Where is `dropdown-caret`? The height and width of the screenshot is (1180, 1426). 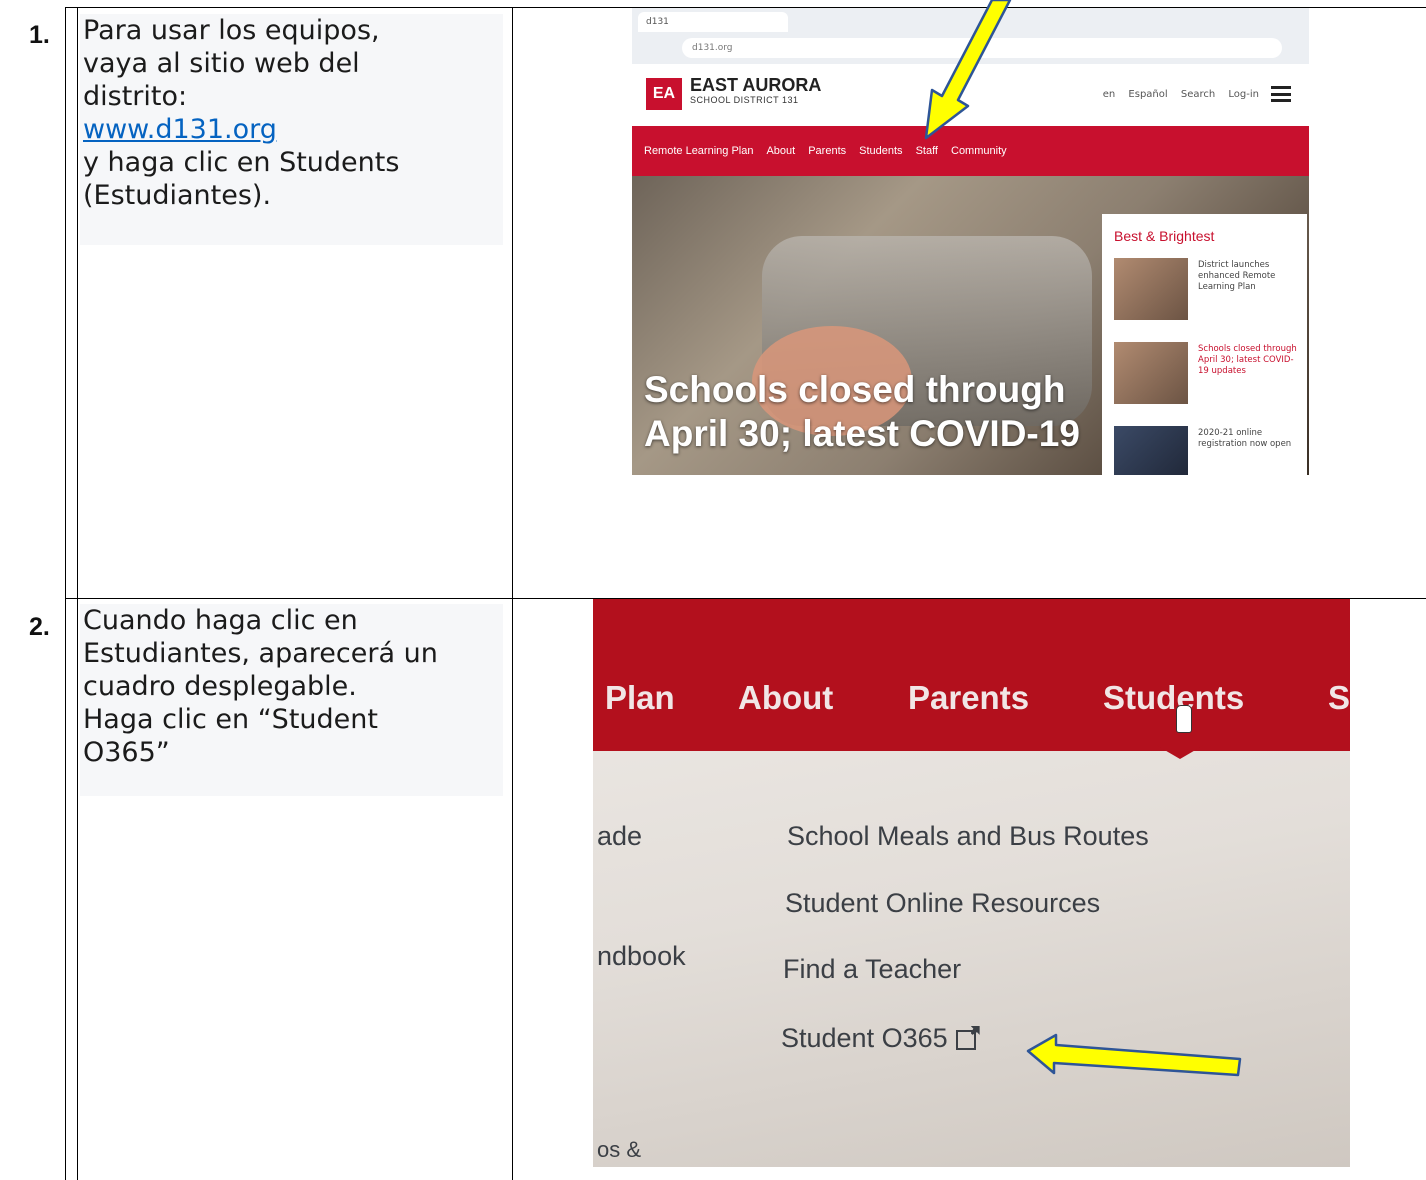
dropdown-caret is located at coordinates (1180, 752).